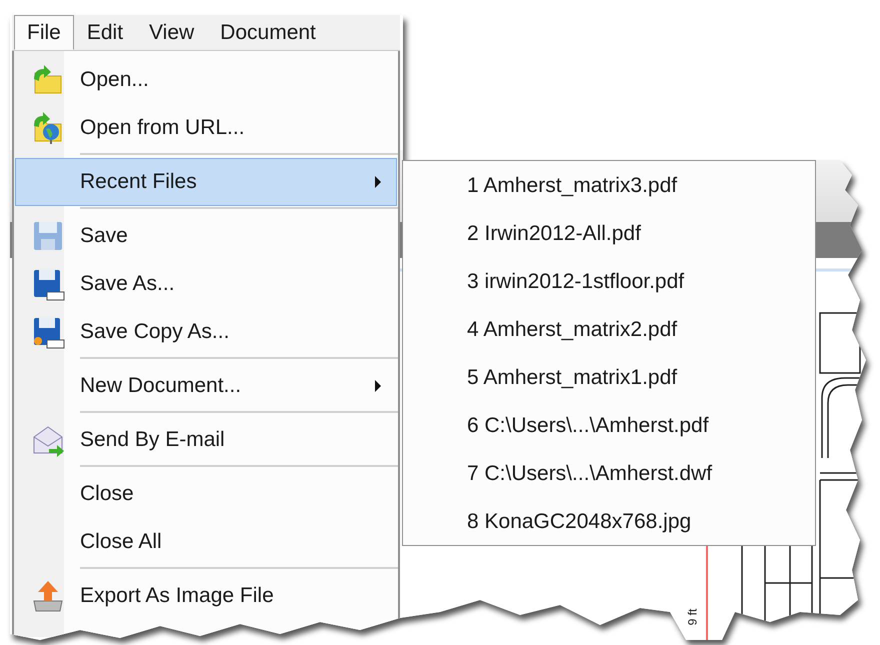 The image size is (880, 645). Describe the element at coordinates (44, 32) in the screenshot. I see `menu-bar-item: File` at that location.